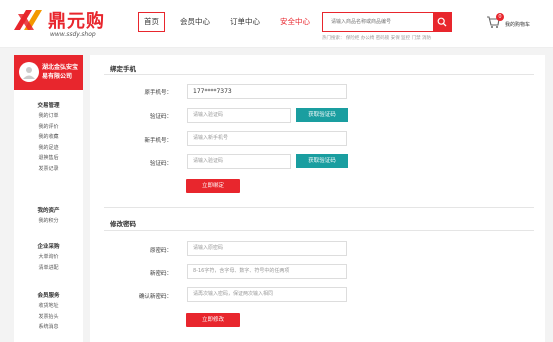  What do you see at coordinates (48, 327) in the screenshot?
I see `sidebar-item-system-messages: 系统消息` at bounding box center [48, 327].